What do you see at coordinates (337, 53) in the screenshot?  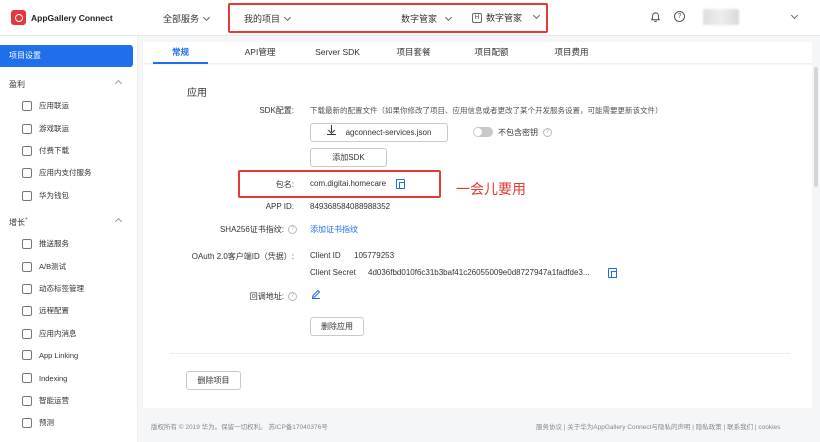 I see `tab-server-sdk: Server SDK` at bounding box center [337, 53].